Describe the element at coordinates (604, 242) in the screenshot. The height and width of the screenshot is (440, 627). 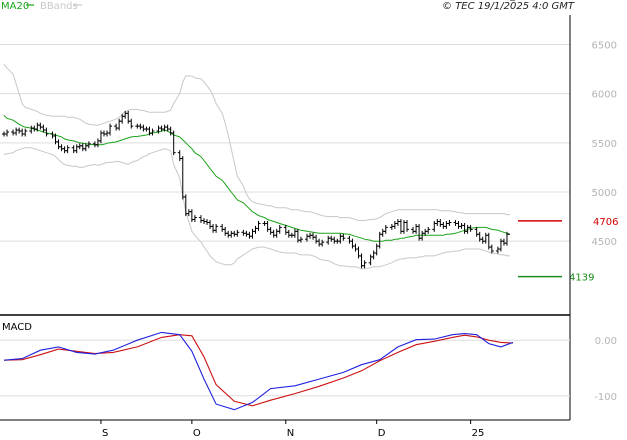
I see `price-tick-label: 4500` at that location.